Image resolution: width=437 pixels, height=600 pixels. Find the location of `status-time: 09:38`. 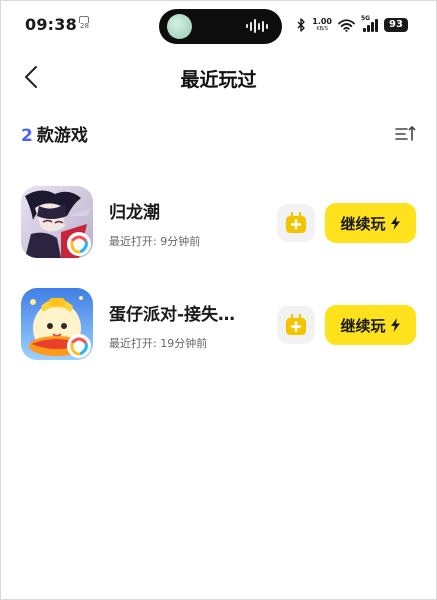

status-time: 09:38 is located at coordinates (51, 24).